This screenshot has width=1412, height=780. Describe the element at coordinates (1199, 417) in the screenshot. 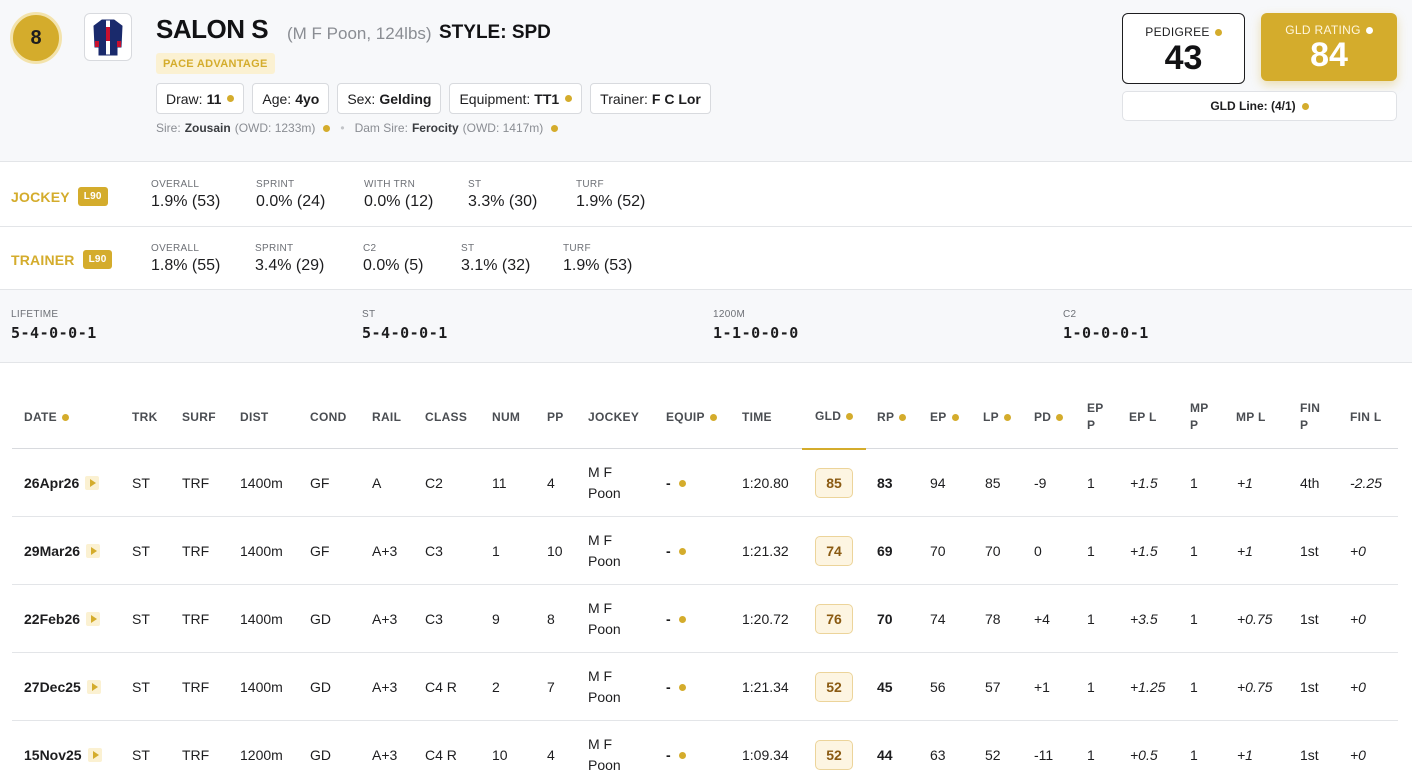

I see `col-mp-p: MP P` at that location.